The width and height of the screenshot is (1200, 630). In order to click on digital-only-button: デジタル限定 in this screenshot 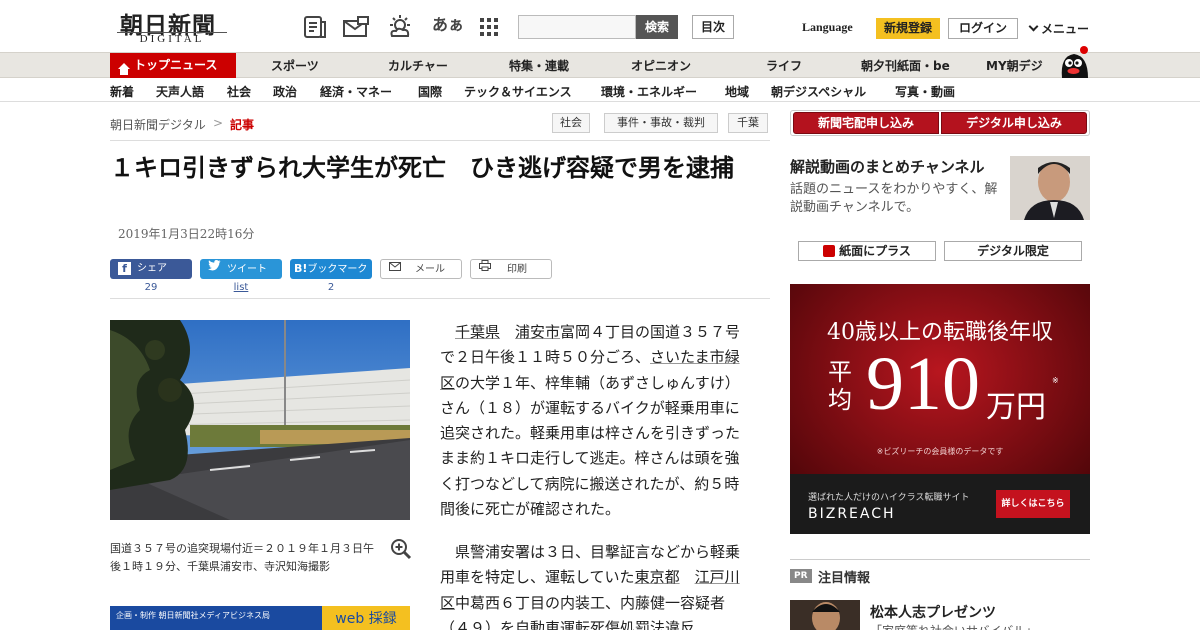, I will do `click(1013, 251)`.